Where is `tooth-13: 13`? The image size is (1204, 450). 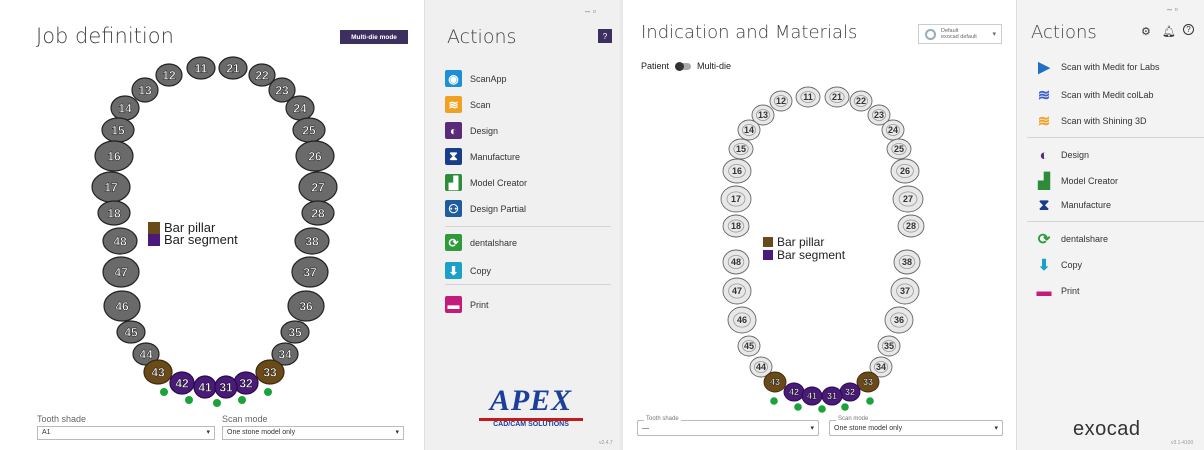 tooth-13: 13 is located at coordinates (145, 90).